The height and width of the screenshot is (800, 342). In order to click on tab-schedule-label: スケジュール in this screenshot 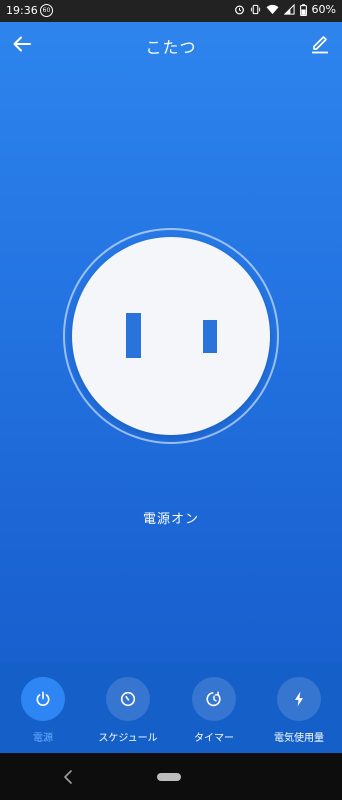, I will do `click(128, 738)`.